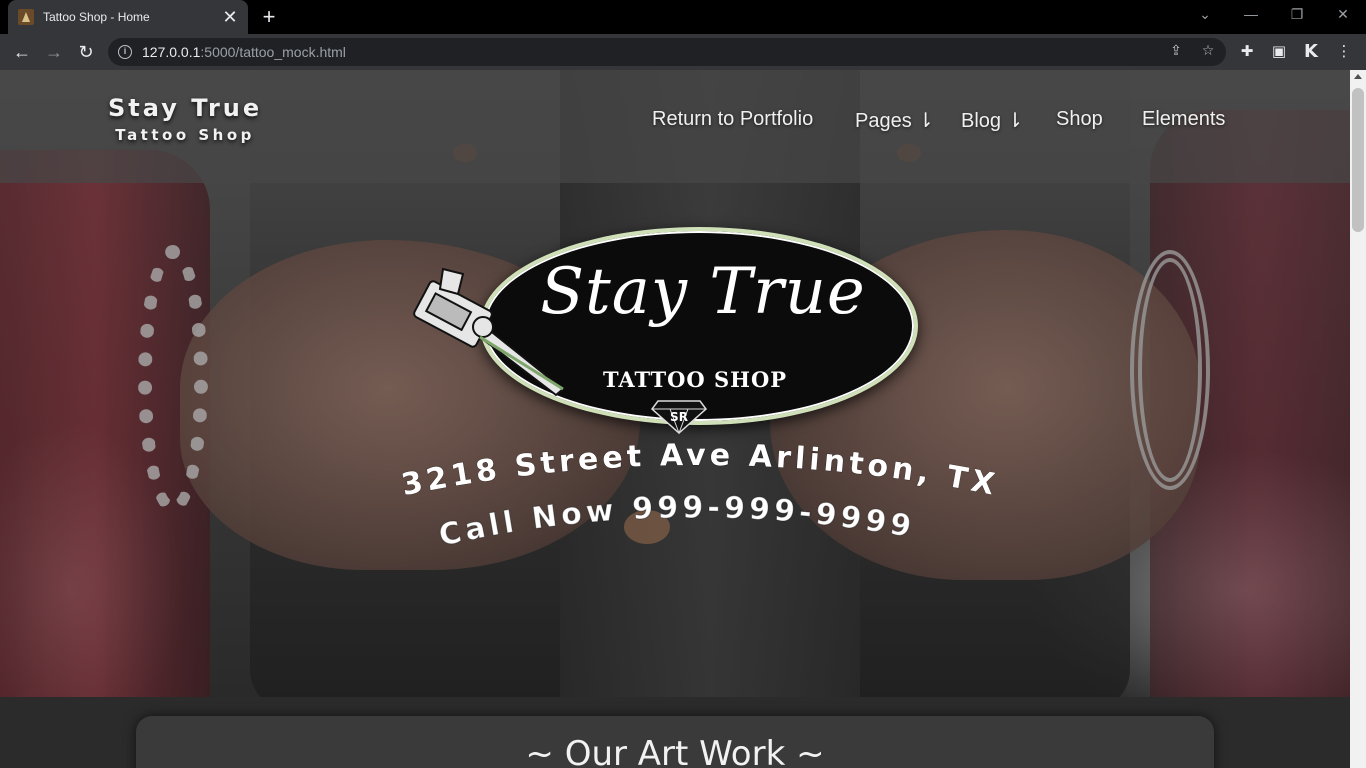 The image size is (1366, 768). What do you see at coordinates (1311, 52) in the screenshot?
I see `profile-k-icon: K` at bounding box center [1311, 52].